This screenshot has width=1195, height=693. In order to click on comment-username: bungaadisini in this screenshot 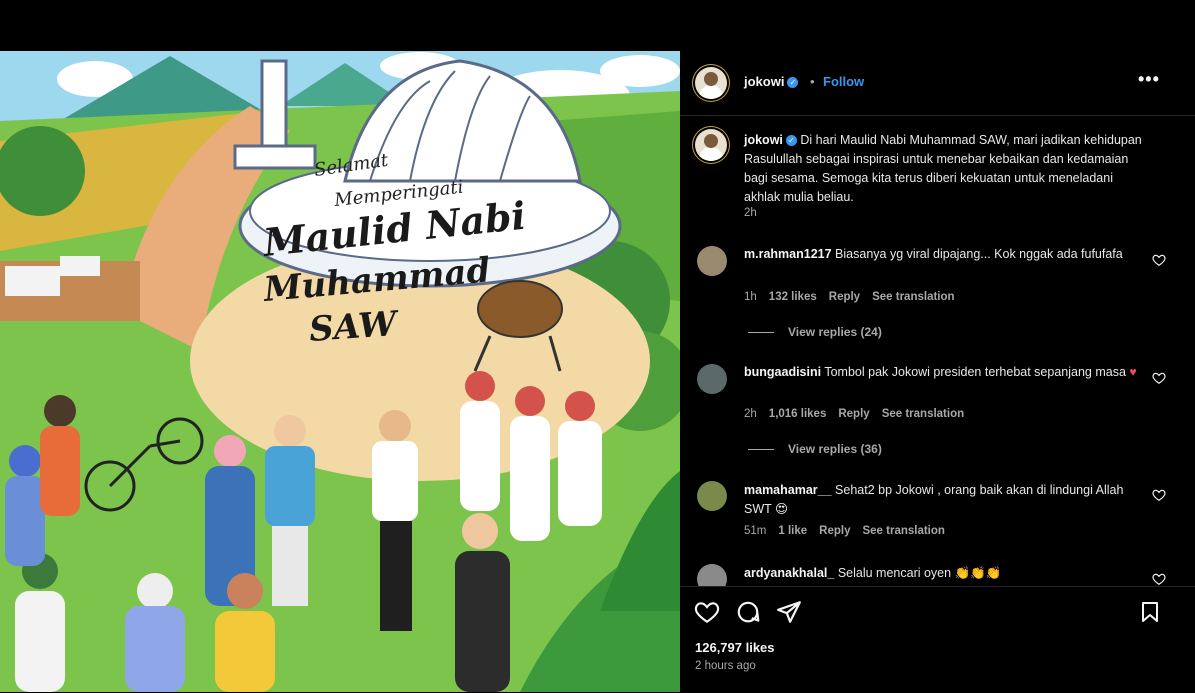, I will do `click(782, 372)`.